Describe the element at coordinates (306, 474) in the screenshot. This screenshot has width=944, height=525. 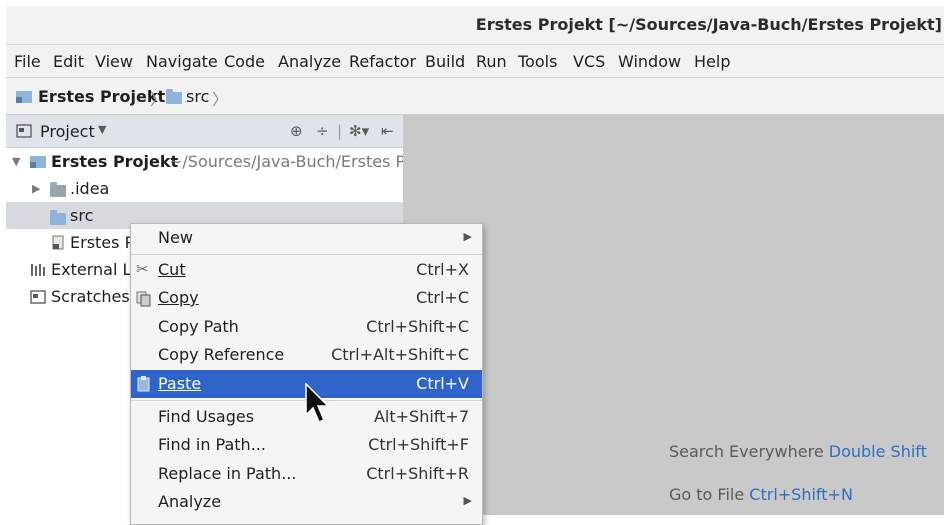
I see `menu-item-replace-in-path: Replace in Path... Ctrl+Shift+R` at that location.